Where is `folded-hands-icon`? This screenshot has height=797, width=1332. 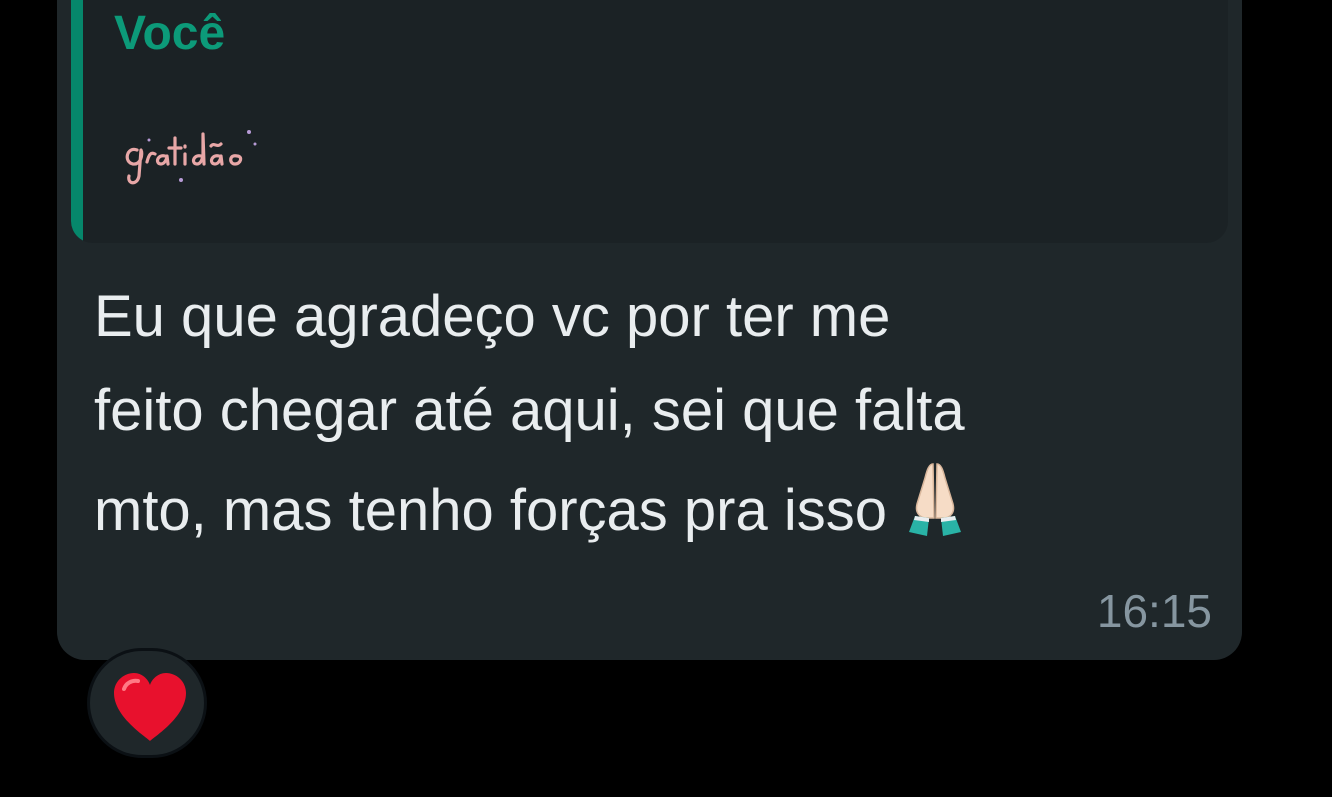 folded-hands-icon is located at coordinates (935, 499).